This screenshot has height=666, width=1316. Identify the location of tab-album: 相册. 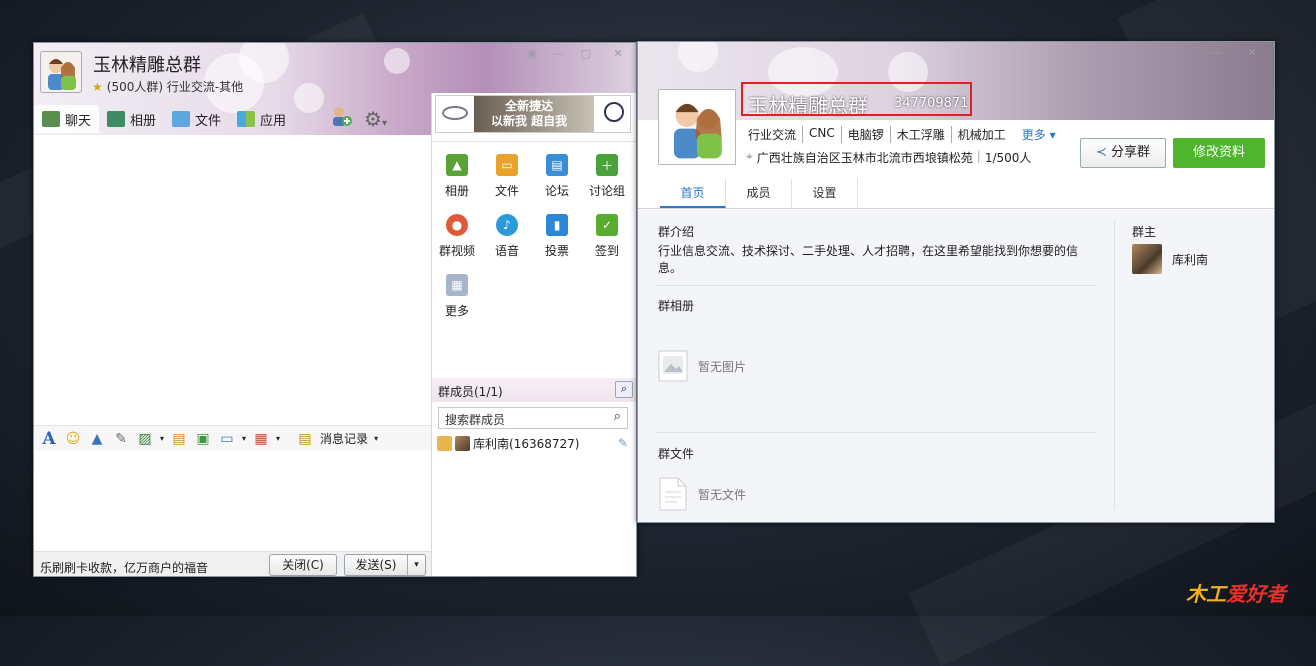
(131, 119).